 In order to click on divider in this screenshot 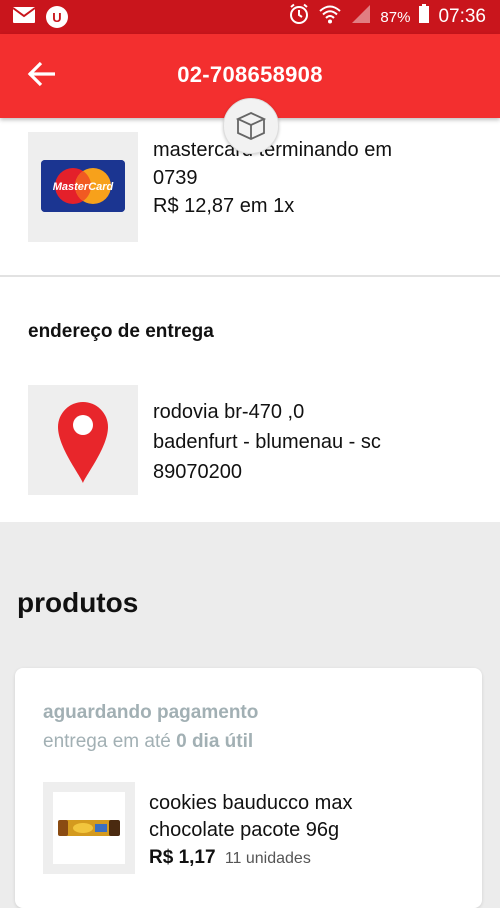, I will do `click(250, 276)`.